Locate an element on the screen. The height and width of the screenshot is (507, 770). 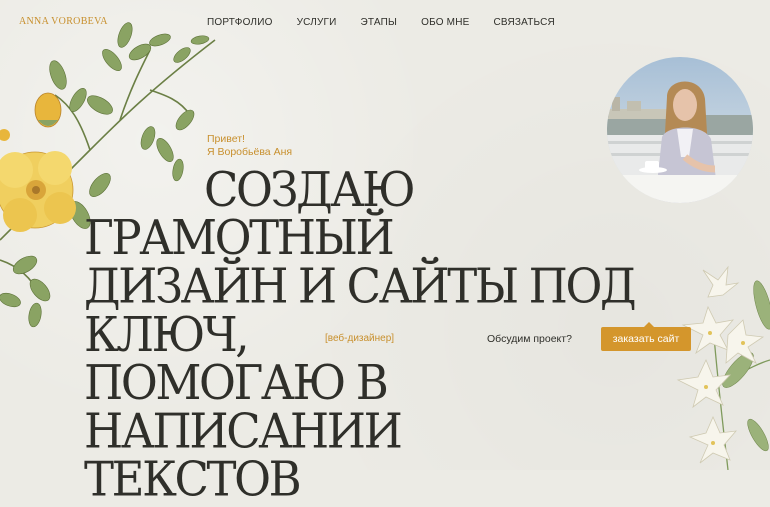
headline-line-2: ДИЗАЙН И САЙТЫ ПОД КЛЮЧ, is located at coordinates (360, 310).